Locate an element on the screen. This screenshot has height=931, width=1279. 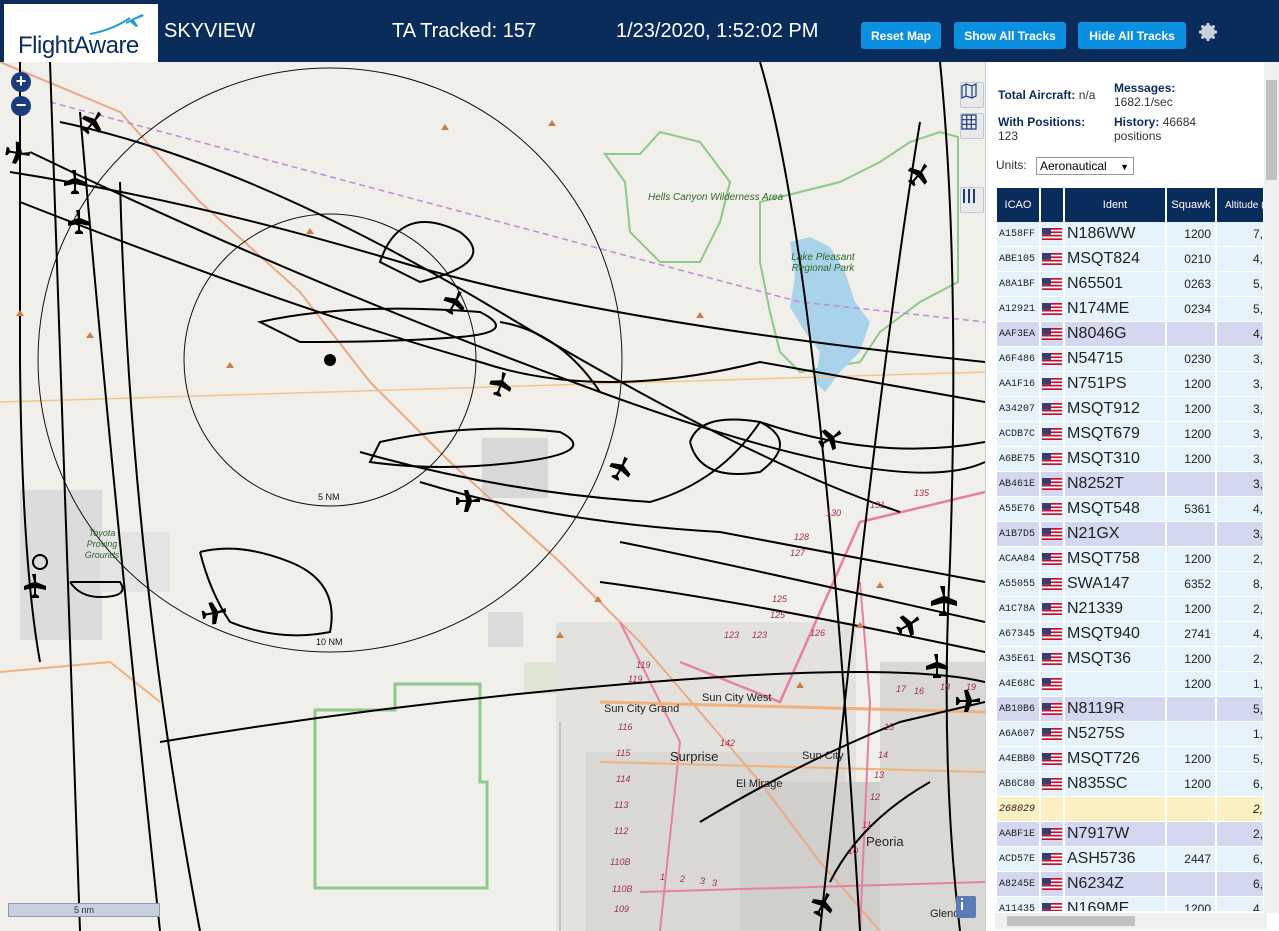
messages-value: 1682.1/sec is located at coordinates (1143, 102).